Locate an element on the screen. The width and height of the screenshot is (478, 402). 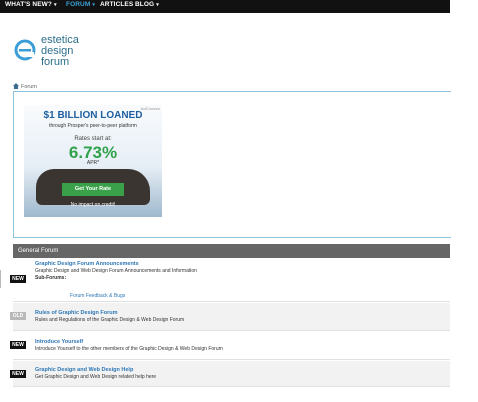
forum-title-link: Introduce Yourself is located at coordinates (59, 342).